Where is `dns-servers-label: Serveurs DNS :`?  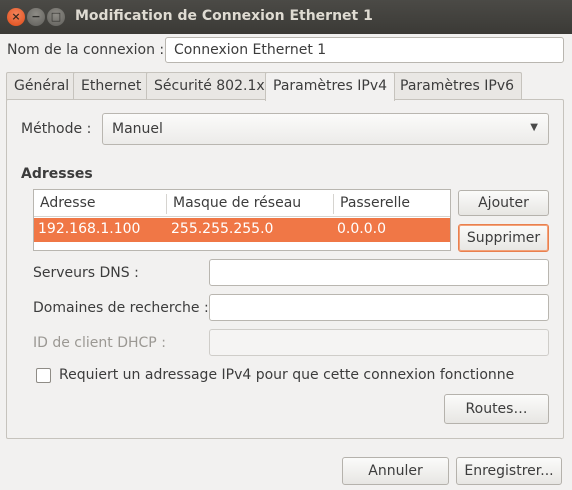 dns-servers-label: Serveurs DNS : is located at coordinates (86, 273).